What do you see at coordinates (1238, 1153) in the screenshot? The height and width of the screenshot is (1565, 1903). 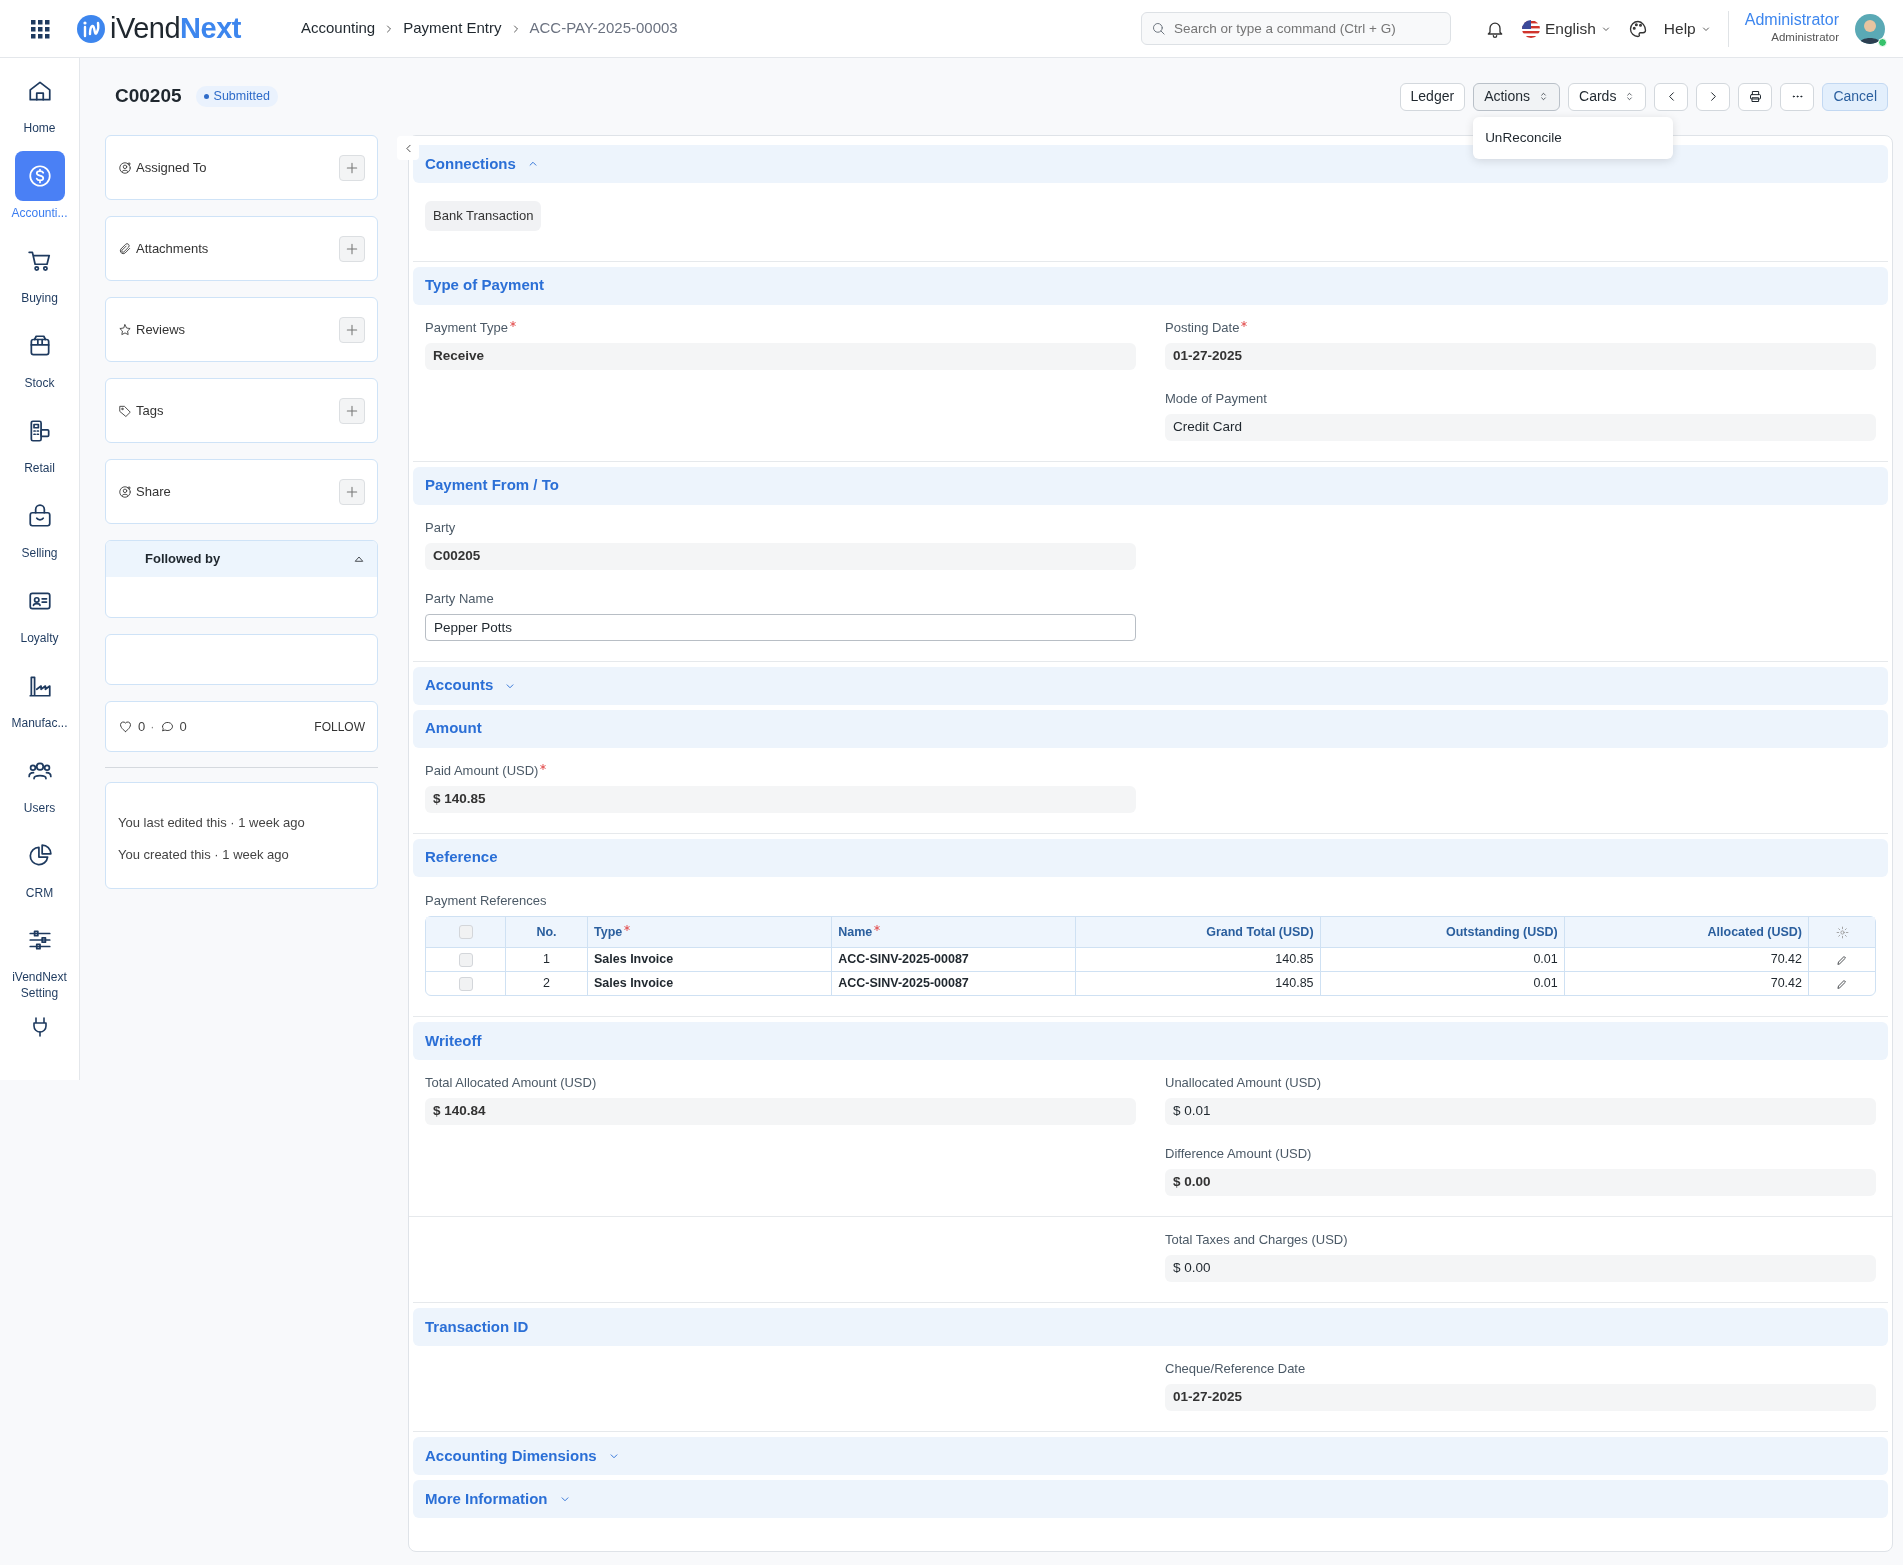 I see `field-label: Difference Amount (USD)` at bounding box center [1238, 1153].